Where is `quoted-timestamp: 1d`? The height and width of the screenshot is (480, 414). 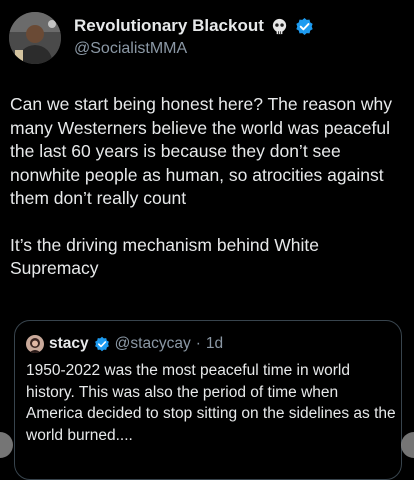 quoted-timestamp: 1d is located at coordinates (214, 344).